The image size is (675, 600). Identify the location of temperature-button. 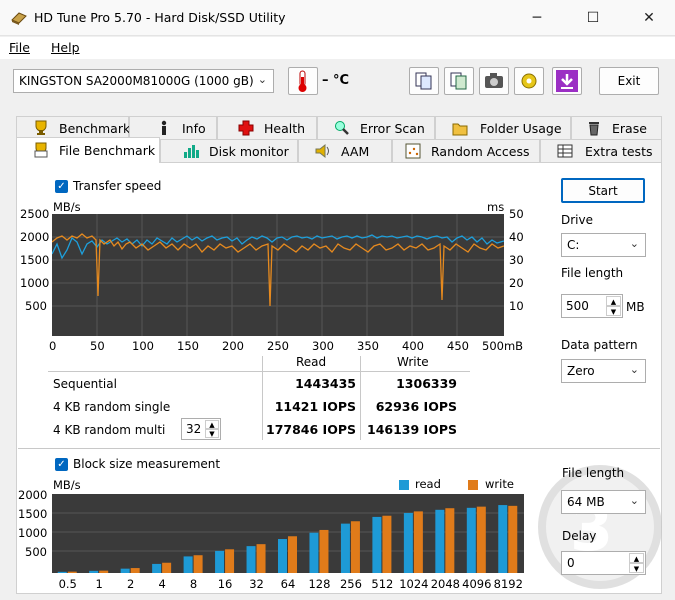
(303, 81).